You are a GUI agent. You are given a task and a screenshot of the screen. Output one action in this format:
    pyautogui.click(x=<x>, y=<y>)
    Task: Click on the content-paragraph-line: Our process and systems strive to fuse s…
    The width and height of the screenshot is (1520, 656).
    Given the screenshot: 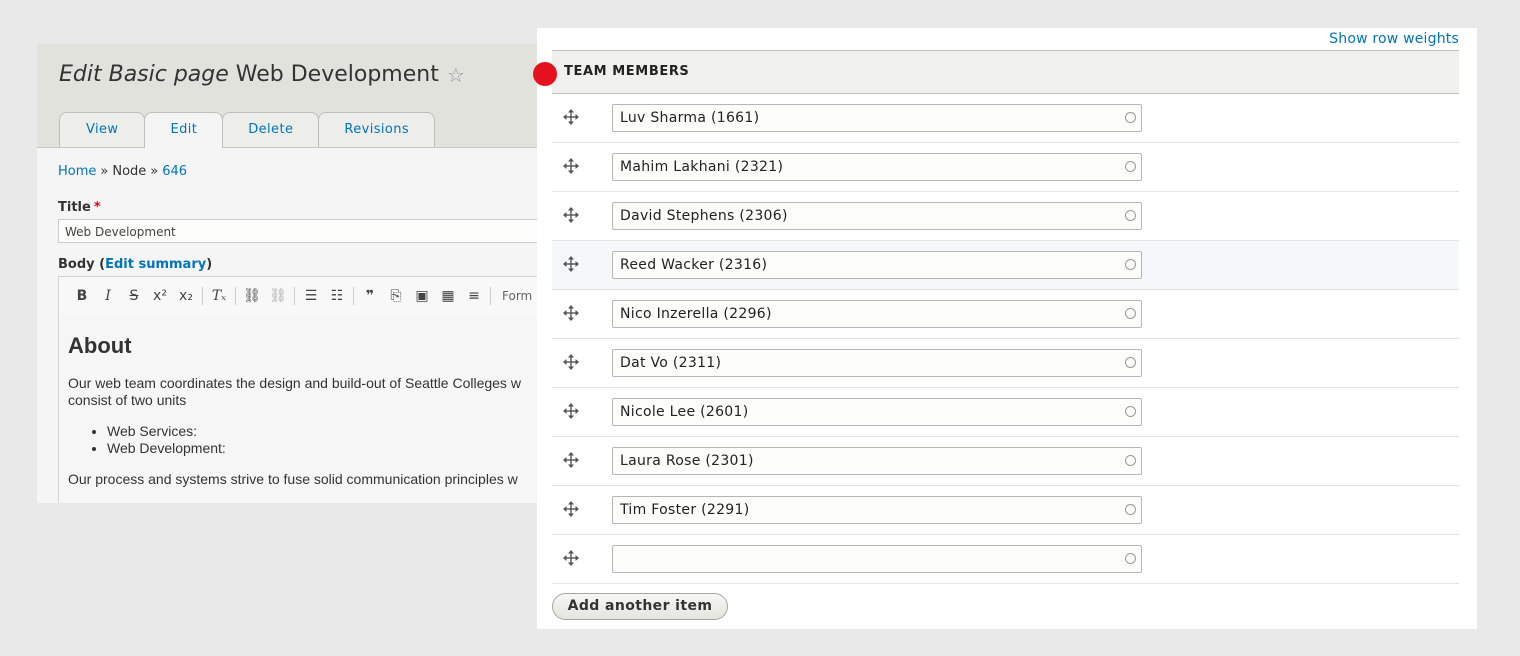 What is the action you would take?
    pyautogui.click(x=293, y=479)
    